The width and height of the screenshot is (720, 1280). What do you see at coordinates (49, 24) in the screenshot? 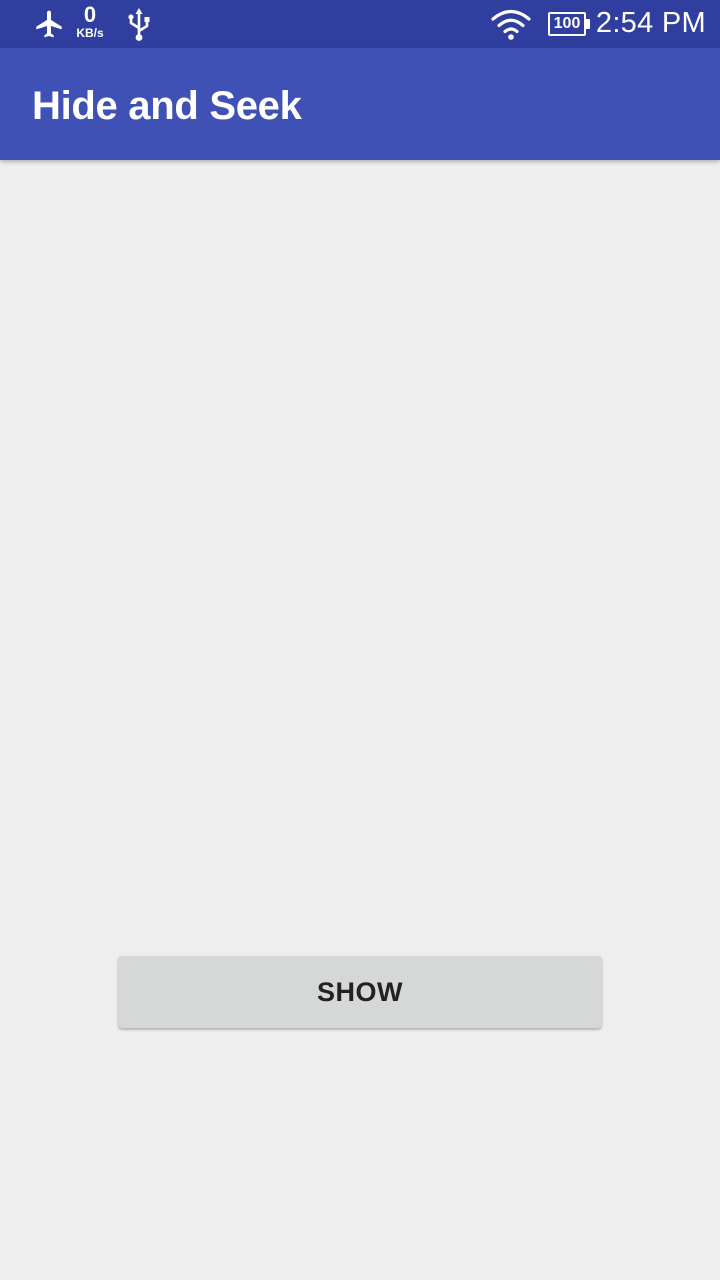
I see `airplane-icon` at bounding box center [49, 24].